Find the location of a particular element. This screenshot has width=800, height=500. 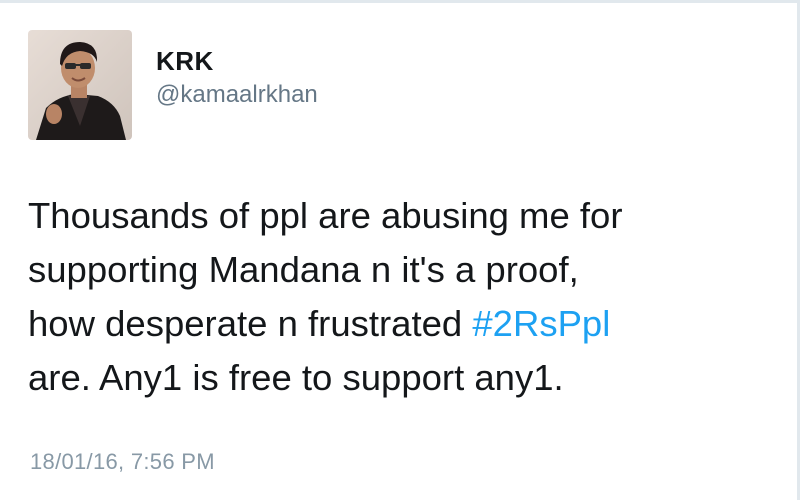

hashtag-link: #2RsPpl is located at coordinates (541, 323).